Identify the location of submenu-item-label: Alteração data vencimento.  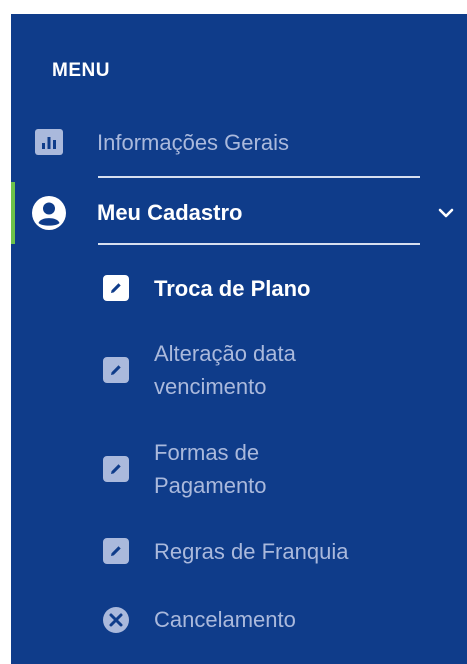
(225, 370).